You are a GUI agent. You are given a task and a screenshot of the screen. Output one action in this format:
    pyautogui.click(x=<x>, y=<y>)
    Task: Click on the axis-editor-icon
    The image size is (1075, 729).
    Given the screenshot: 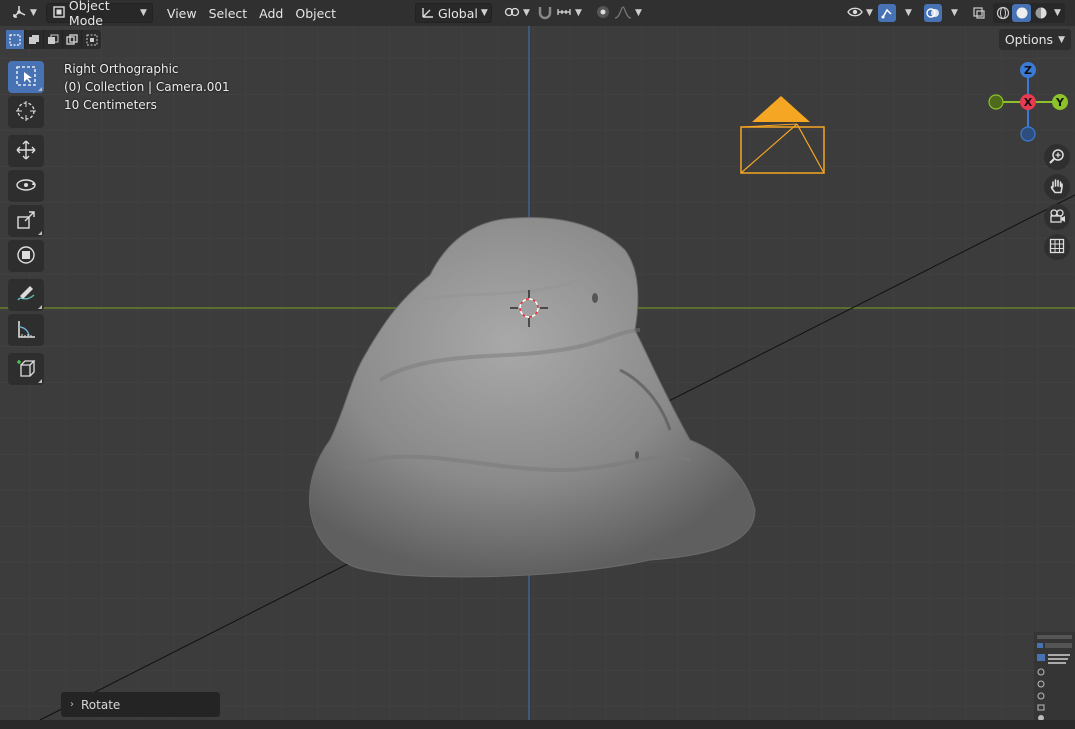 What is the action you would take?
    pyautogui.click(x=19, y=13)
    